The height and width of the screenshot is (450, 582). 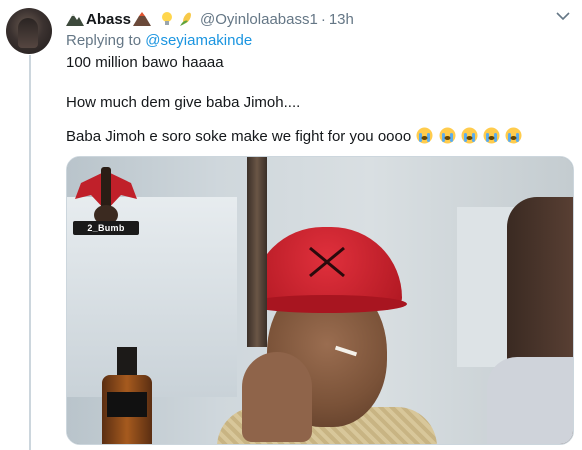 I want to click on thread-line, so click(x=30, y=252).